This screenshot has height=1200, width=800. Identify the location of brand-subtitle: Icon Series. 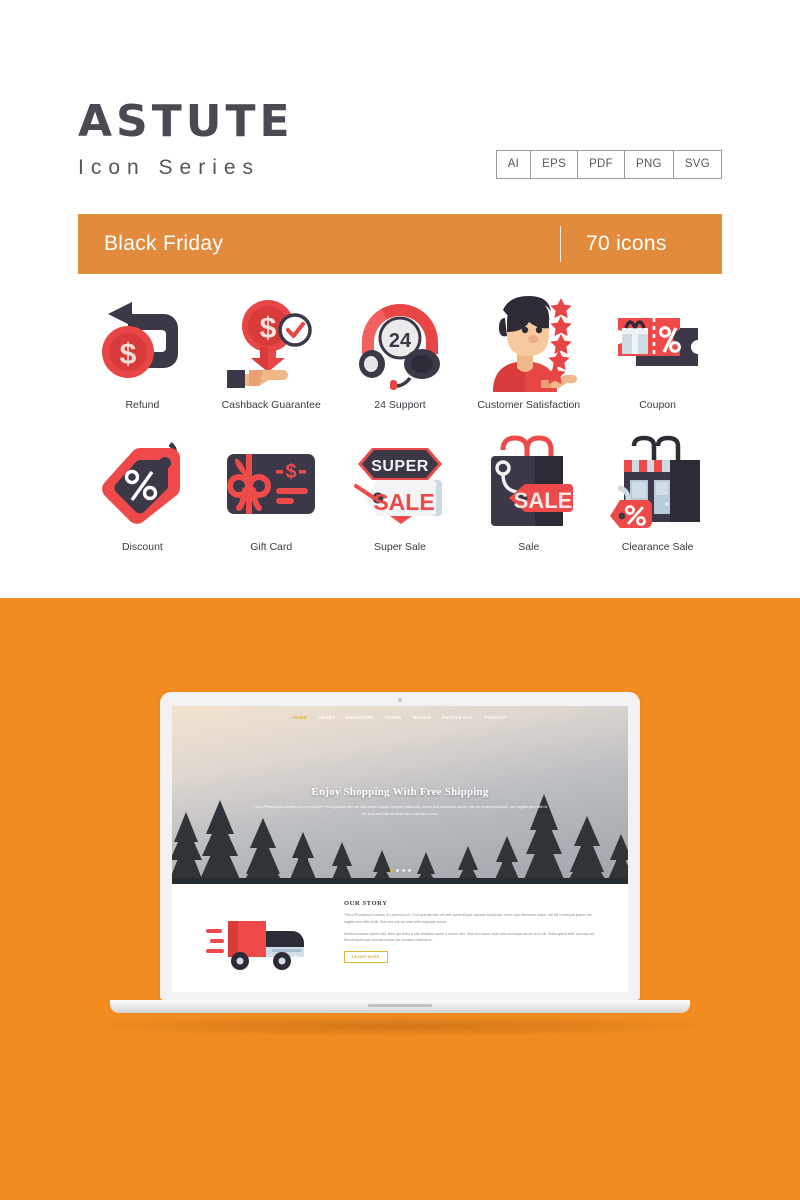
(169, 167).